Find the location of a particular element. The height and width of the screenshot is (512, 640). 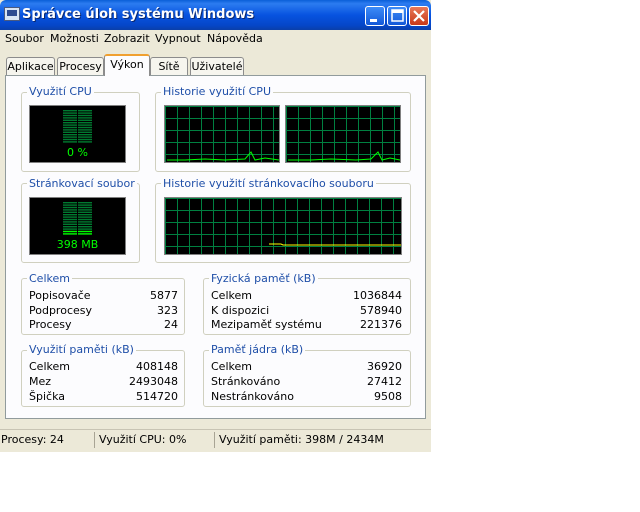

kernel-total-value: 36920 is located at coordinates (384, 366).